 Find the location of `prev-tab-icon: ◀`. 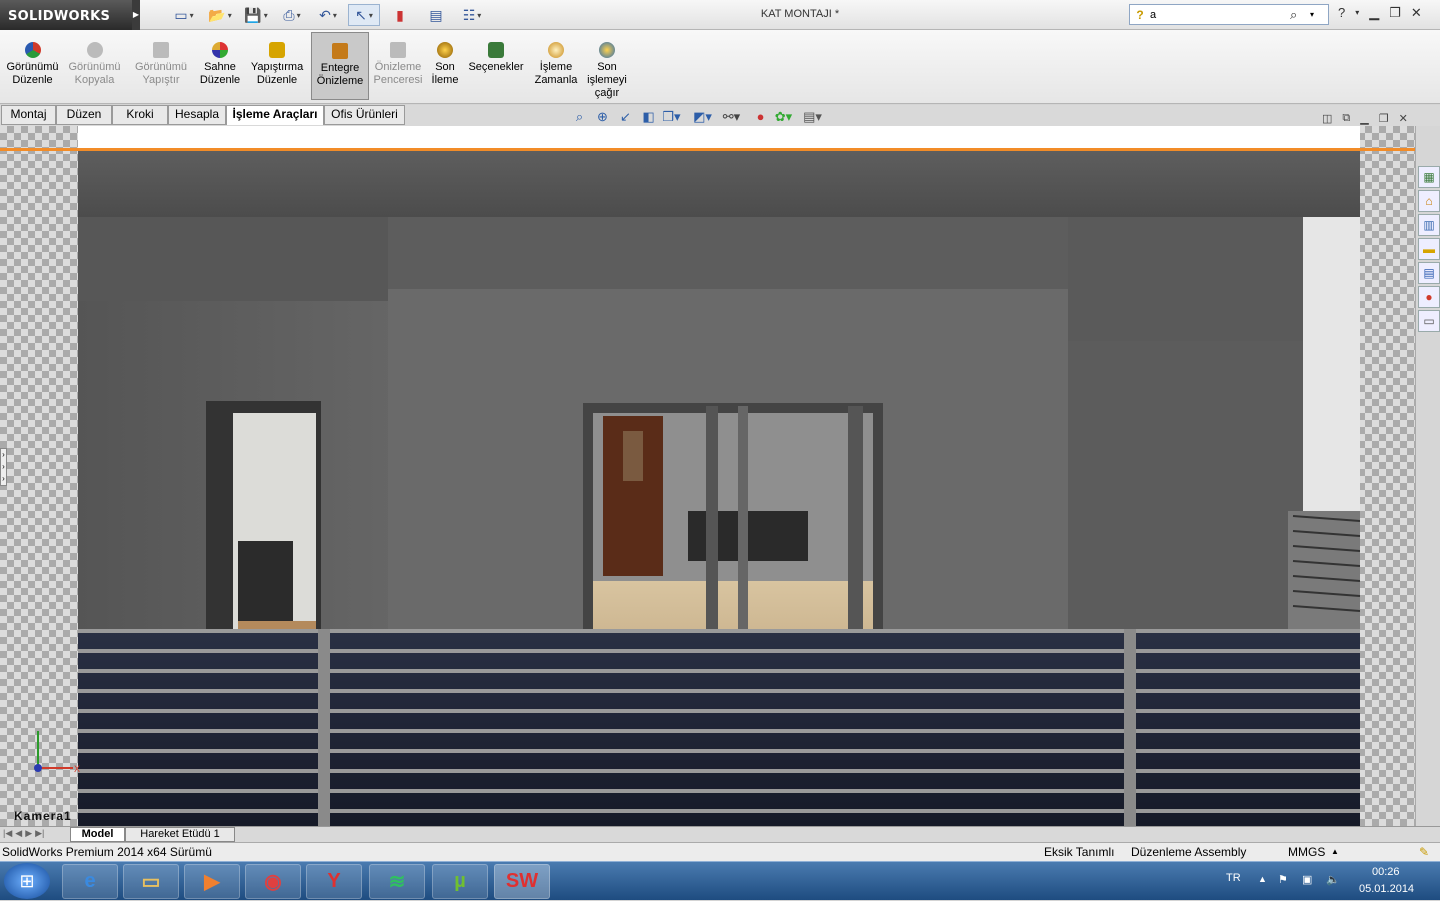

prev-tab-icon: ◀ is located at coordinates (18, 833).